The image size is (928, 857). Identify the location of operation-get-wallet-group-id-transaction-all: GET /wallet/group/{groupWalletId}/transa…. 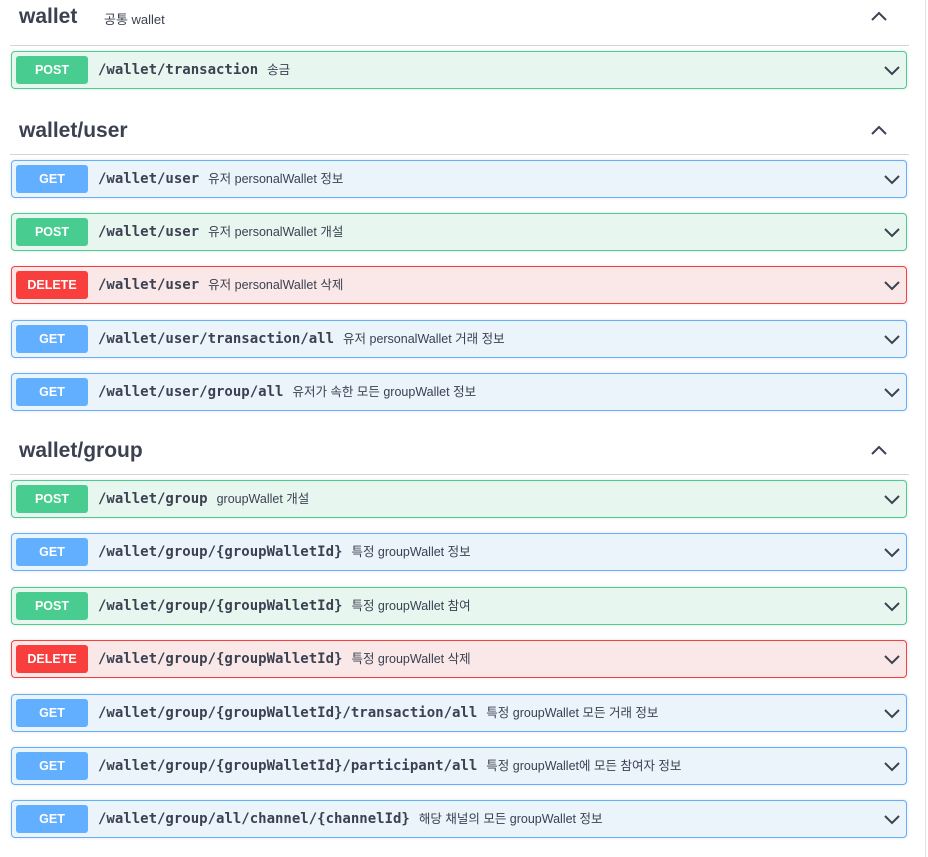
(459, 713).